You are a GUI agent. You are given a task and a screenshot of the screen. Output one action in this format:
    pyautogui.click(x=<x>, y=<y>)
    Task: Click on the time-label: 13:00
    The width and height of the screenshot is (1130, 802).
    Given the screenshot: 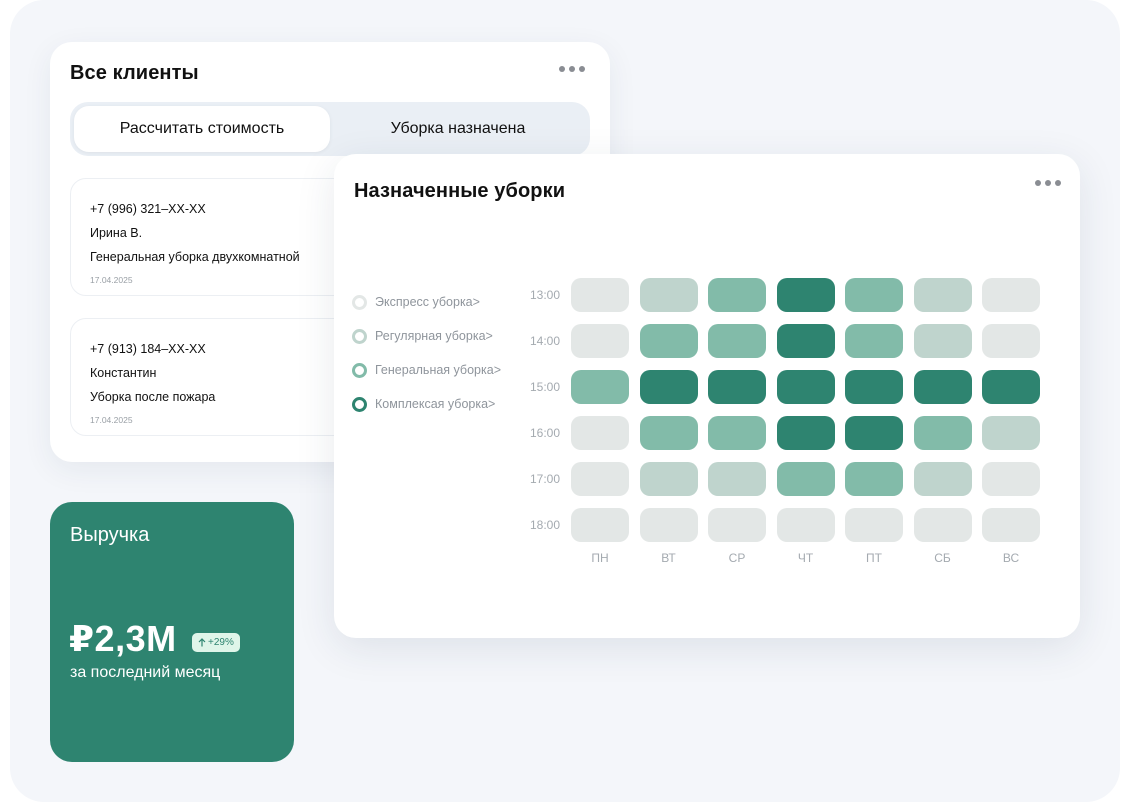 What is the action you would take?
    pyautogui.click(x=545, y=295)
    